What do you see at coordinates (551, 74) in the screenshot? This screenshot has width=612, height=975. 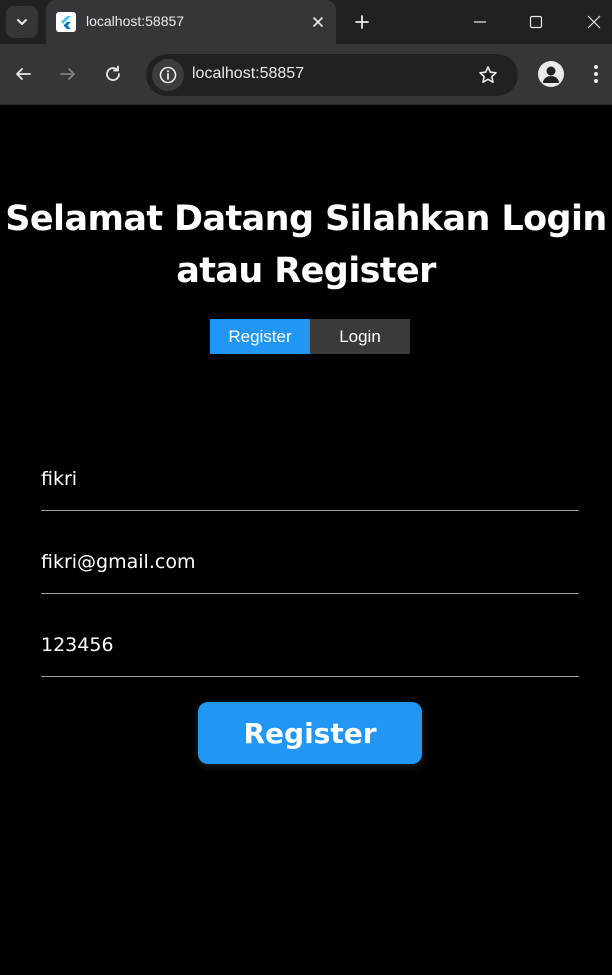 I see `person-icon` at bounding box center [551, 74].